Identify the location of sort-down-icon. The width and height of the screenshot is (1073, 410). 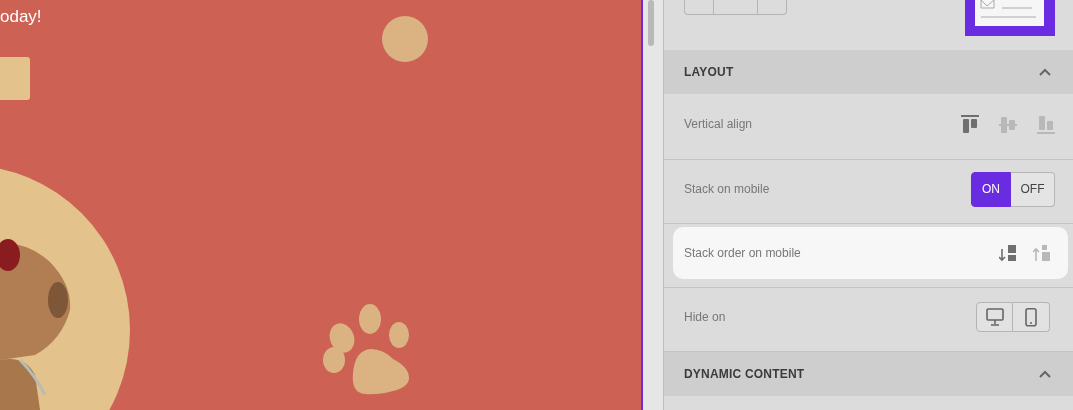
(1008, 253).